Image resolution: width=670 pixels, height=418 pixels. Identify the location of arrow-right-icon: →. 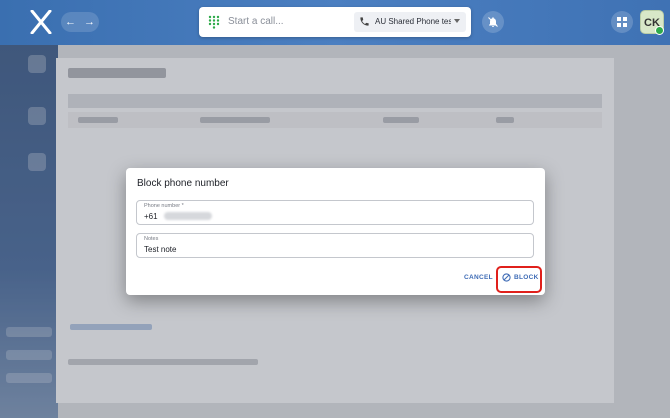
(89, 22).